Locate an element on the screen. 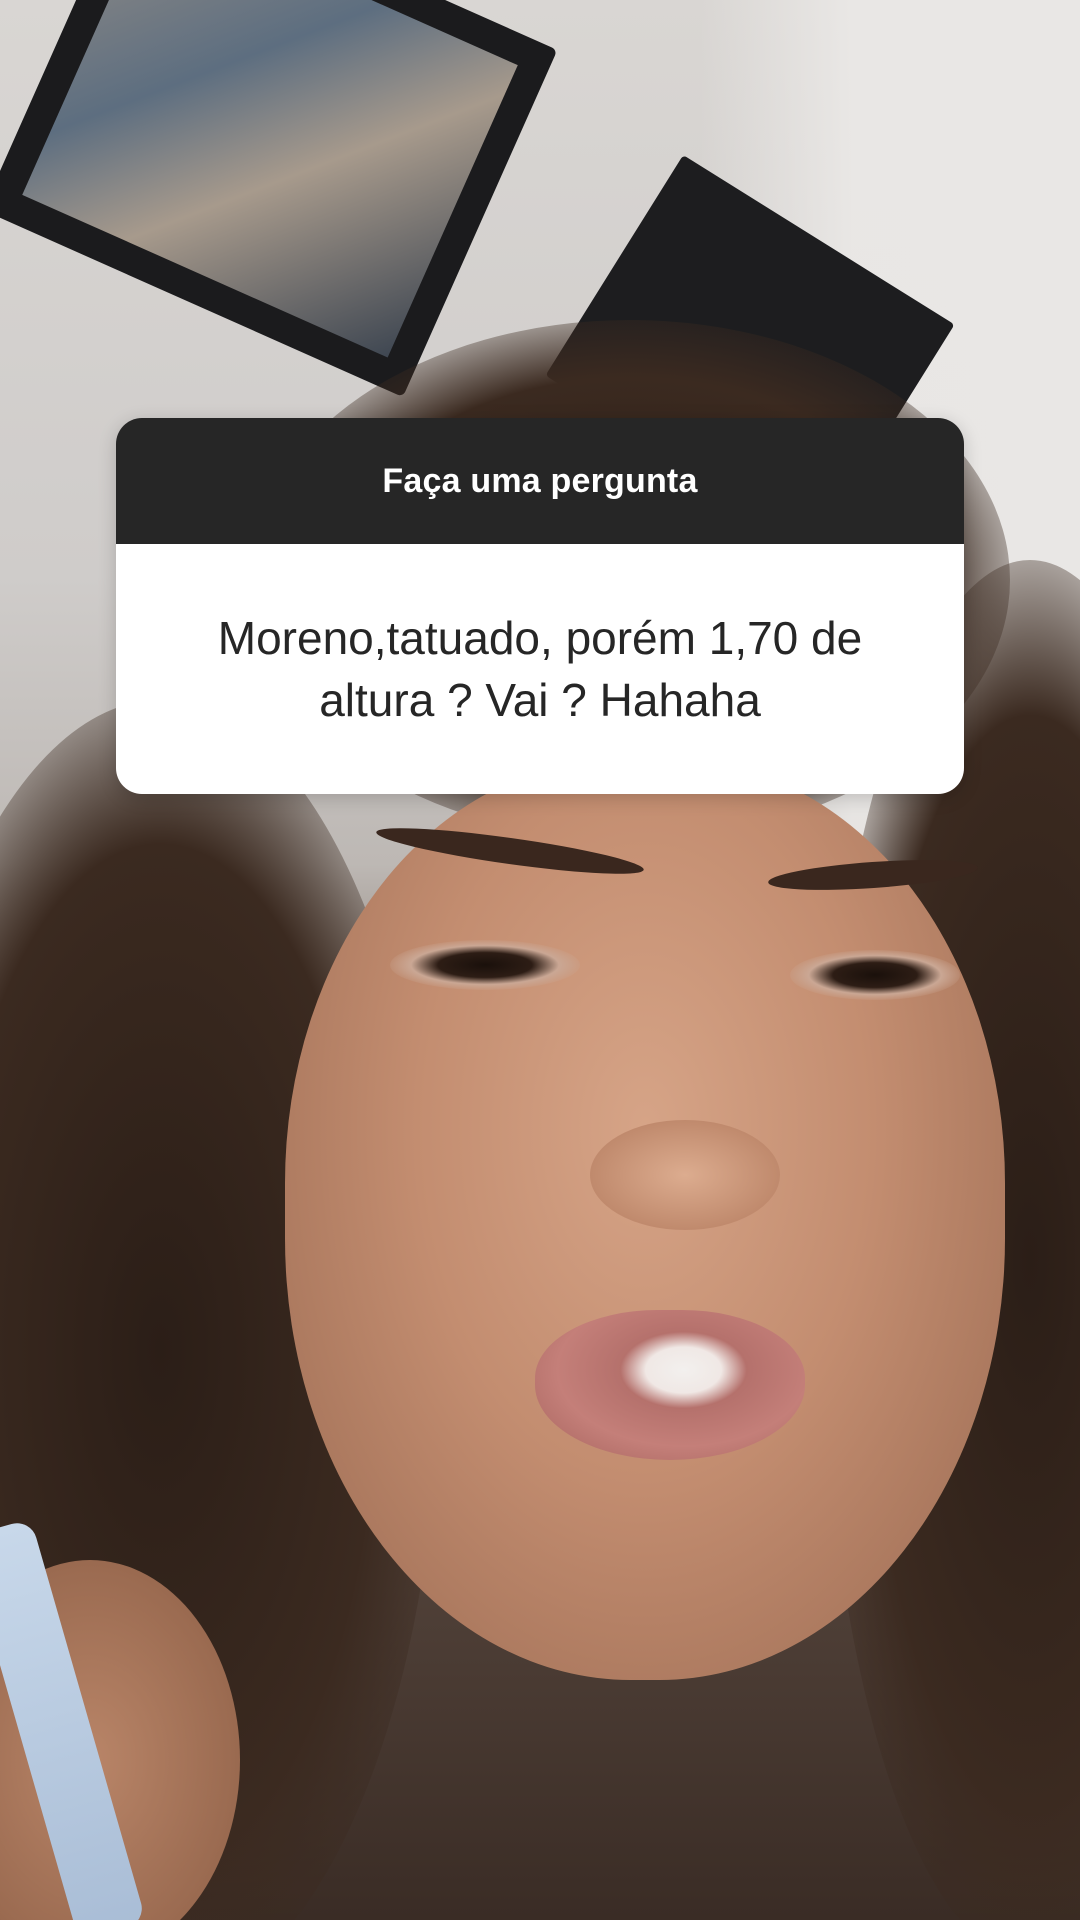 This screenshot has width=1080, height=1920. mouth is located at coordinates (670, 1385).